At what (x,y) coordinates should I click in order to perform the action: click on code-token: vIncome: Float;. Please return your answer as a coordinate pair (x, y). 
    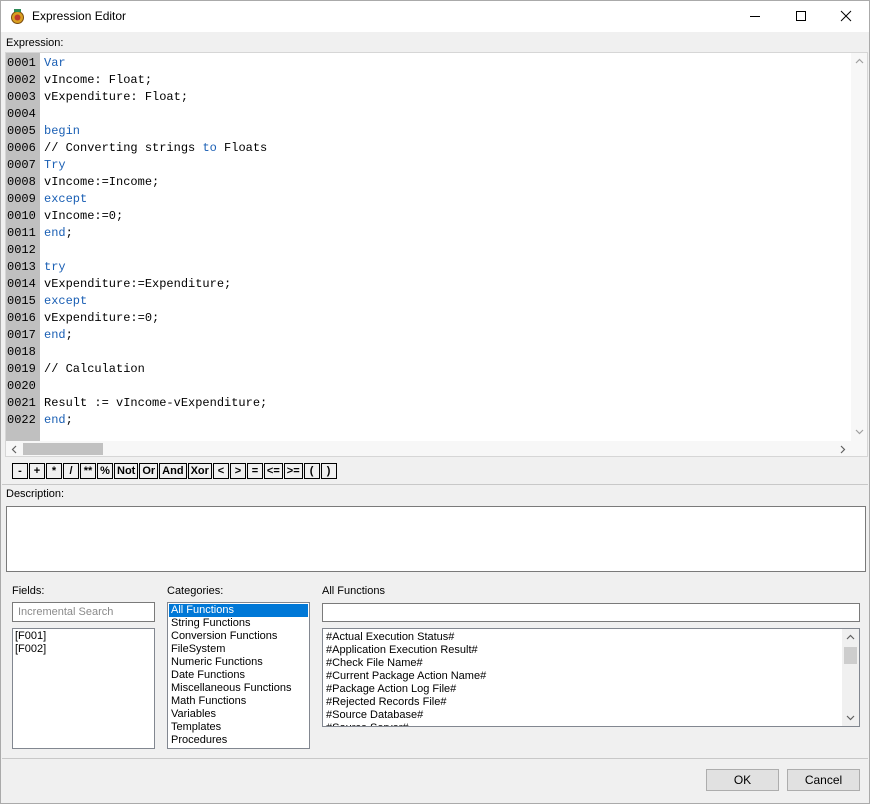
    Looking at the image, I should click on (98, 80).